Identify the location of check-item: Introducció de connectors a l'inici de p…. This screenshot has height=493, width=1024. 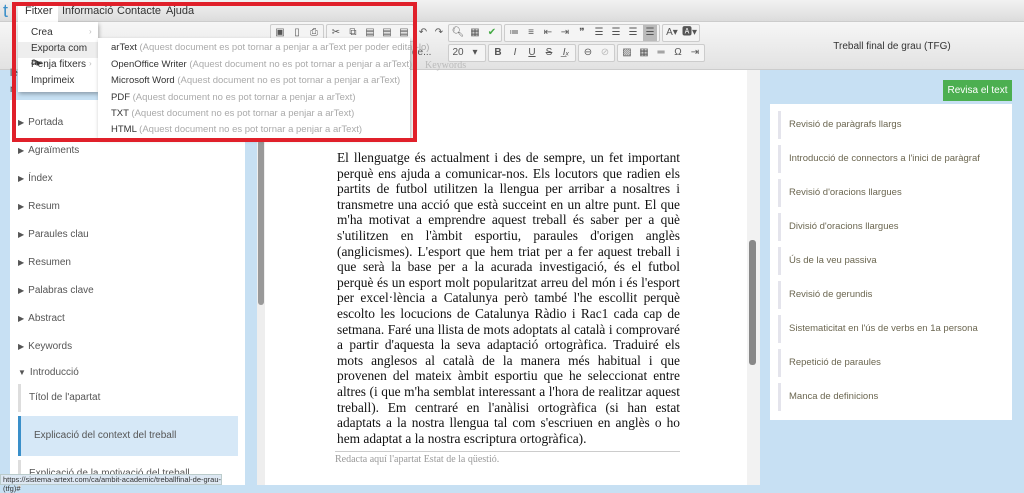
(890, 159).